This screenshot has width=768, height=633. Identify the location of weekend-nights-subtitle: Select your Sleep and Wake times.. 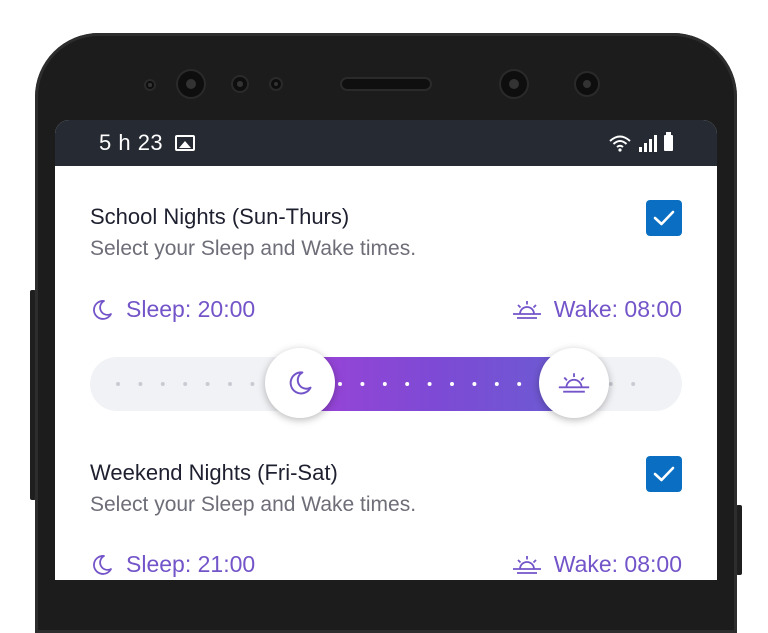
(253, 504).